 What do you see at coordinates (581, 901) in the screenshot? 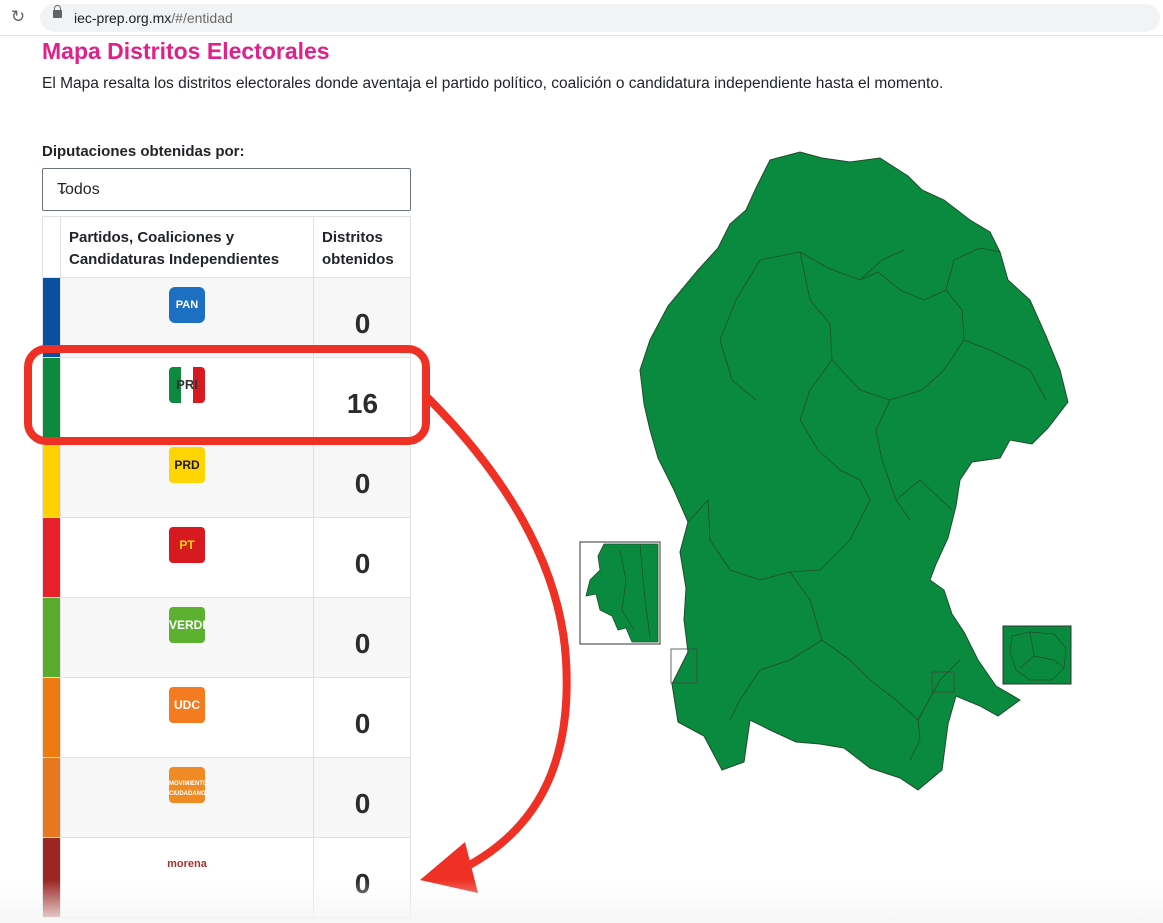
I see `bottom-fade` at bounding box center [581, 901].